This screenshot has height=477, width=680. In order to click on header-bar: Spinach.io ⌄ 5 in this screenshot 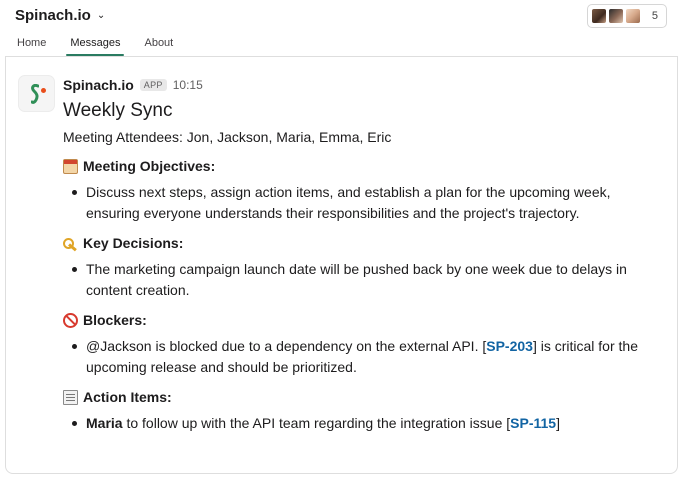, I will do `click(340, 17)`.